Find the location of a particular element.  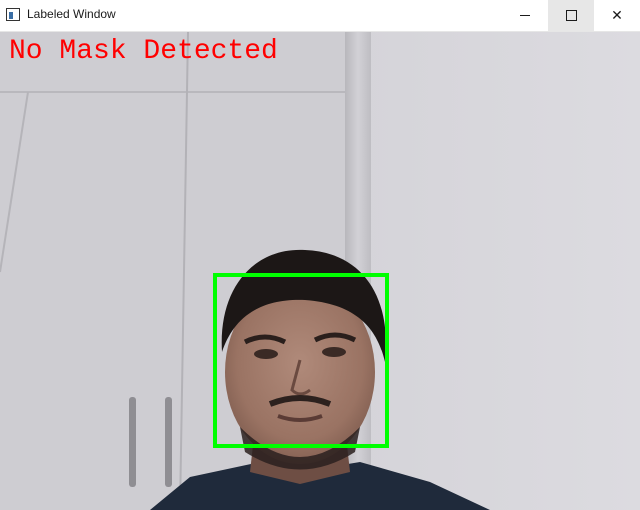

face-bounding-box is located at coordinates (301, 360).